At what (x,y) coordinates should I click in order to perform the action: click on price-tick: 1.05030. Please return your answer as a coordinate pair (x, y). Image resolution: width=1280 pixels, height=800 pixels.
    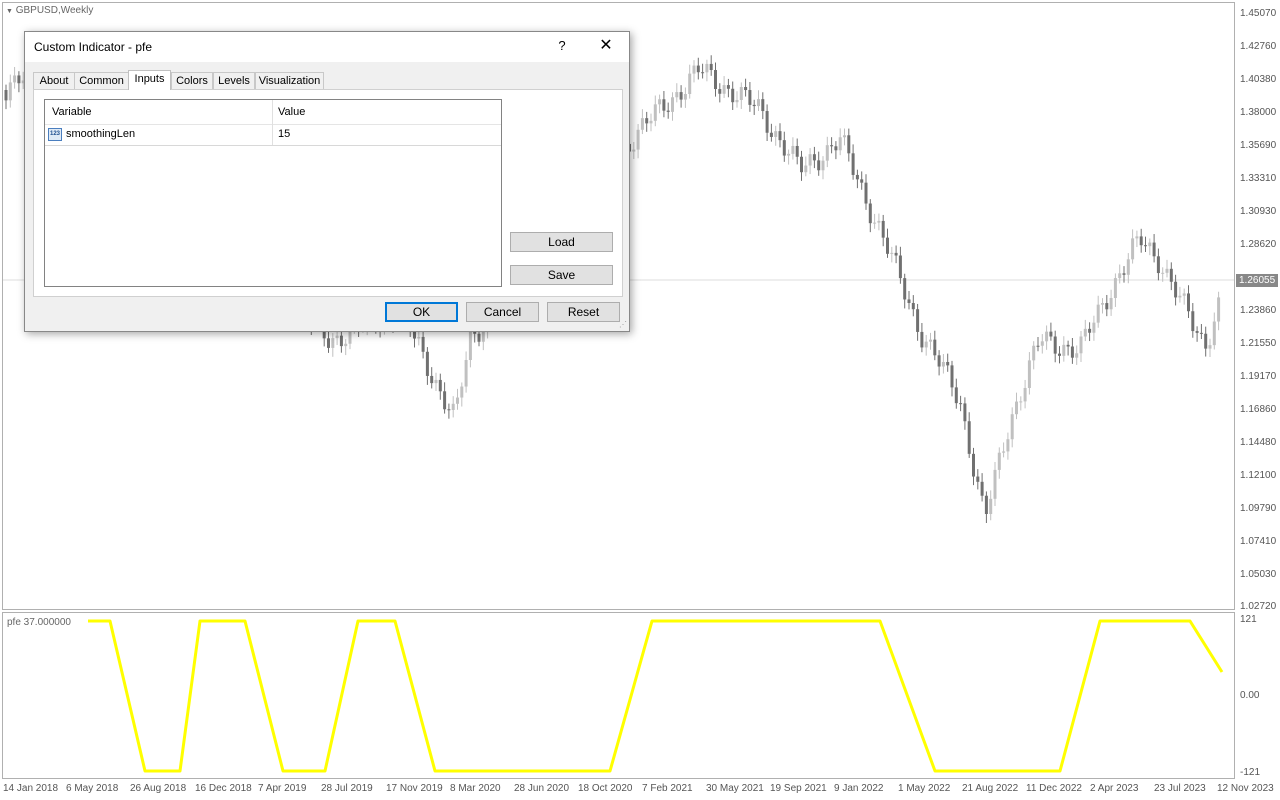
    Looking at the image, I should click on (1258, 574).